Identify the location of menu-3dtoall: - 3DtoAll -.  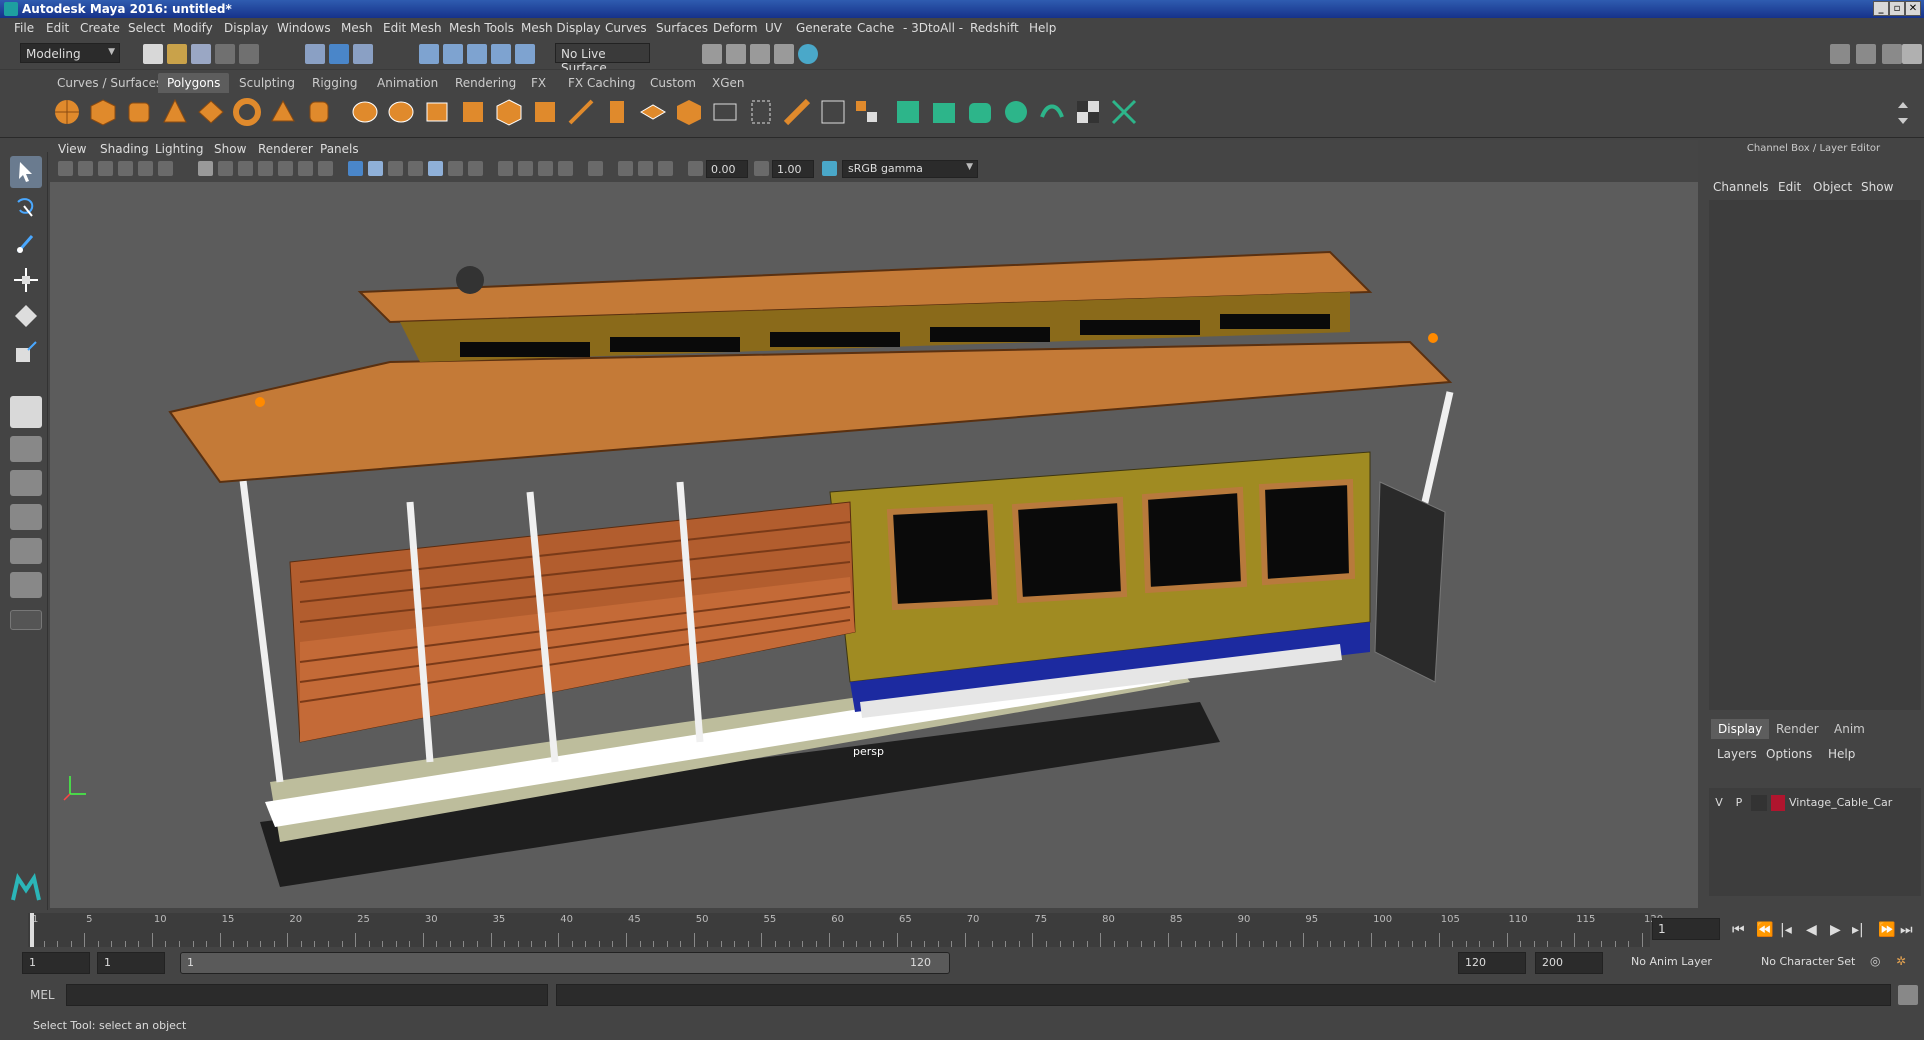
(933, 28).